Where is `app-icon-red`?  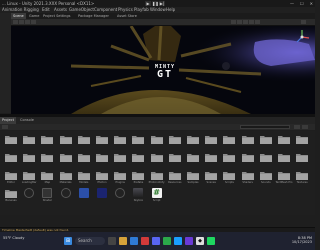
app-icon-red is located at coordinates (145, 241).